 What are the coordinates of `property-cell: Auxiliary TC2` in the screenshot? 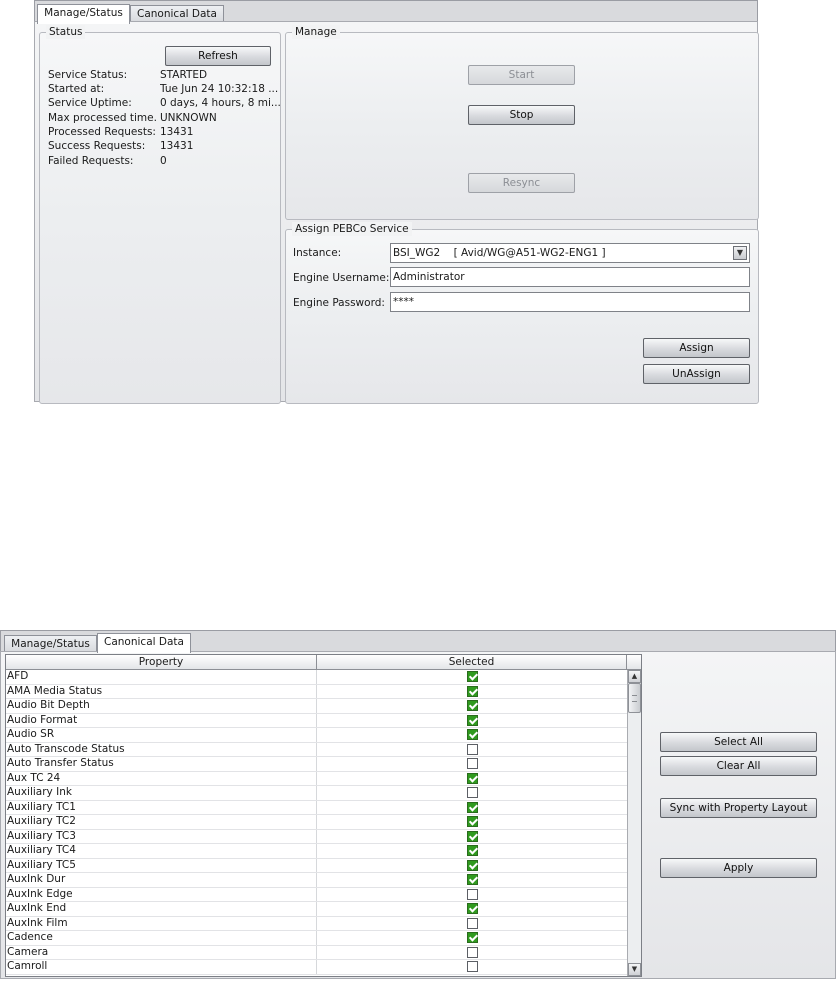 It's located at (161, 822).